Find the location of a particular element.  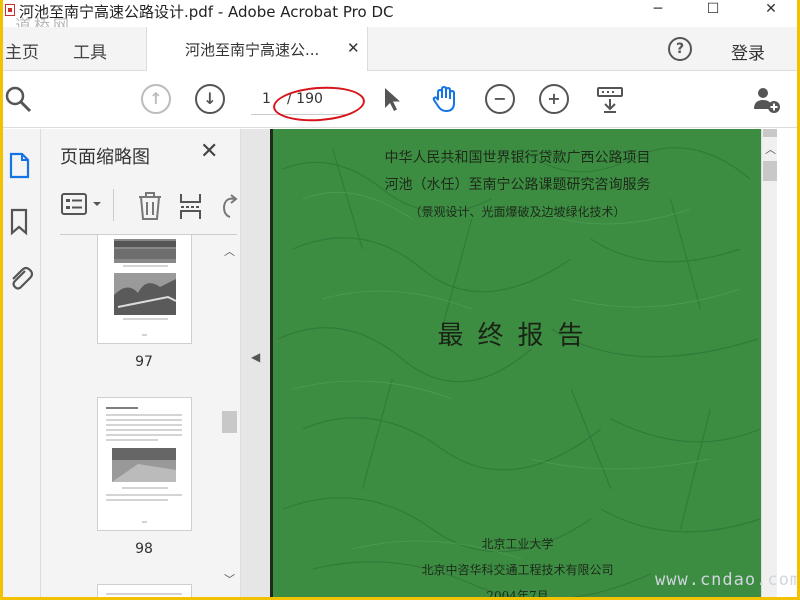

left-rail is located at coordinates (22, 363).